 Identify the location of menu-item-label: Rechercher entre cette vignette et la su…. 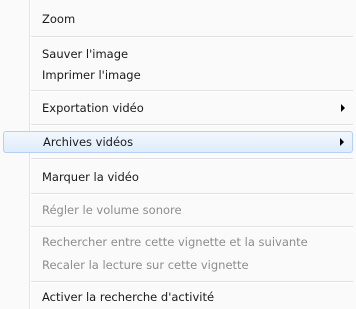
(175, 242).